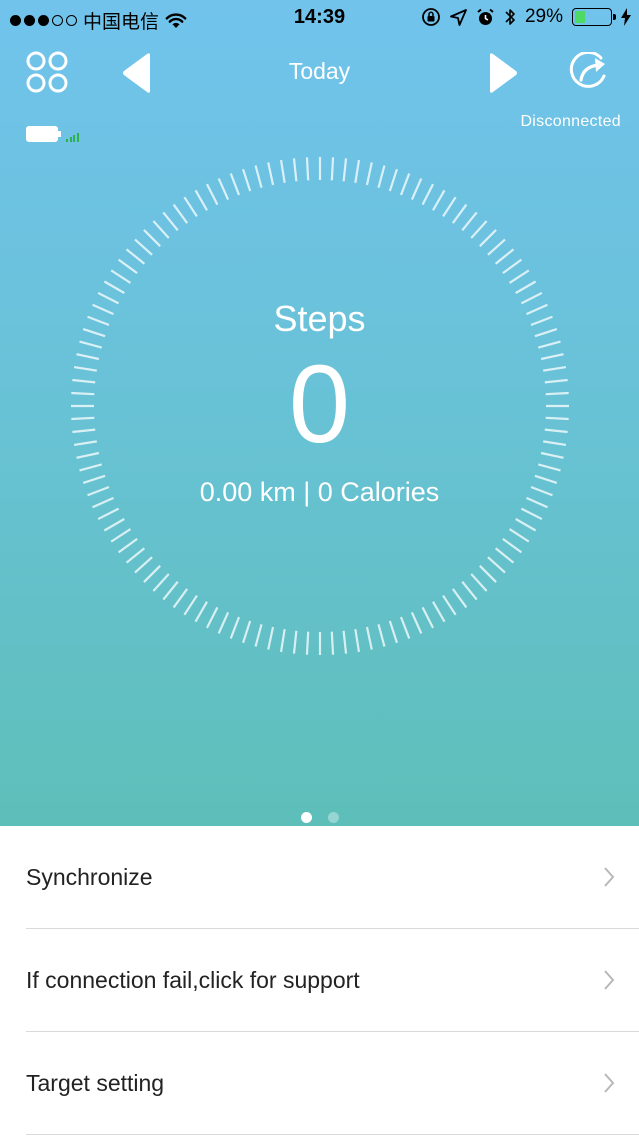  What do you see at coordinates (319, 19) in the screenshot?
I see `status-bar: 中国电信 14:39 29%` at bounding box center [319, 19].